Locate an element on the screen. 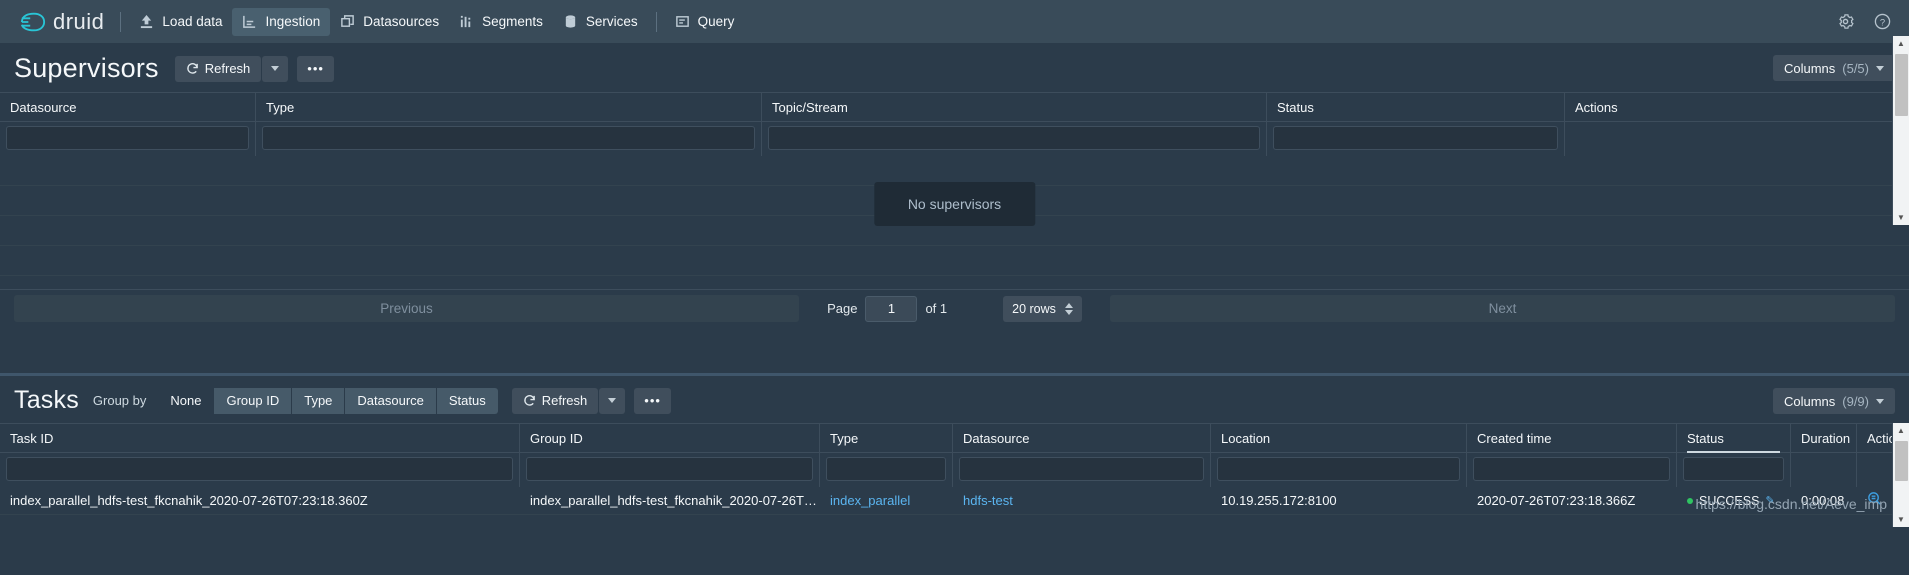 Image resolution: width=1909 pixels, height=575 pixels. supervisors-columns-label: Columns is located at coordinates (1809, 68).